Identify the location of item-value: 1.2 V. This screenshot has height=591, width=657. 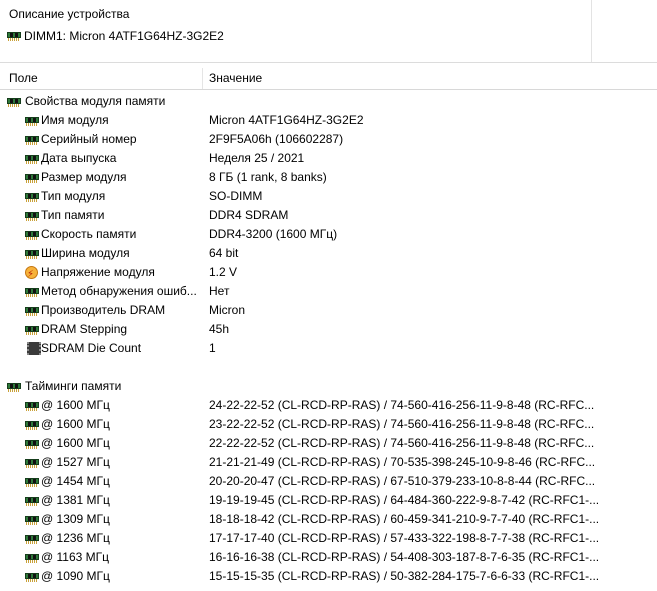
(223, 272).